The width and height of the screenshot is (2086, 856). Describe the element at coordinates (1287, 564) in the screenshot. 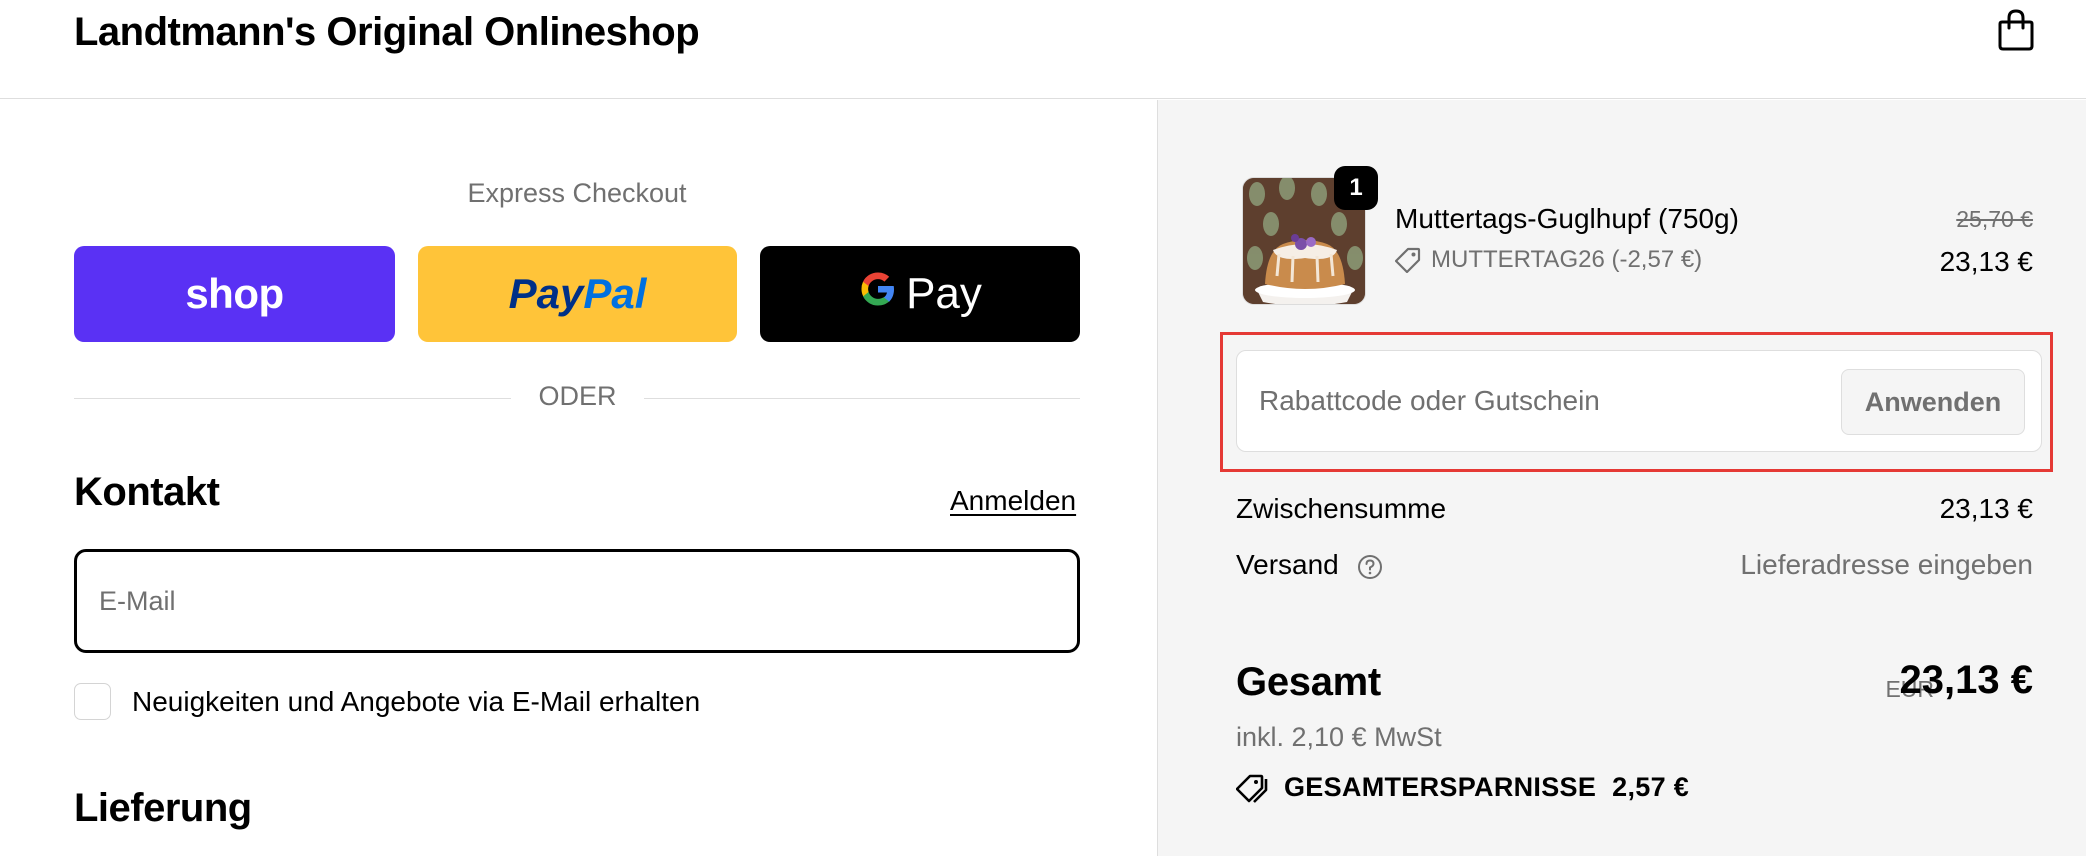

I see `shipping-label: Versand` at that location.